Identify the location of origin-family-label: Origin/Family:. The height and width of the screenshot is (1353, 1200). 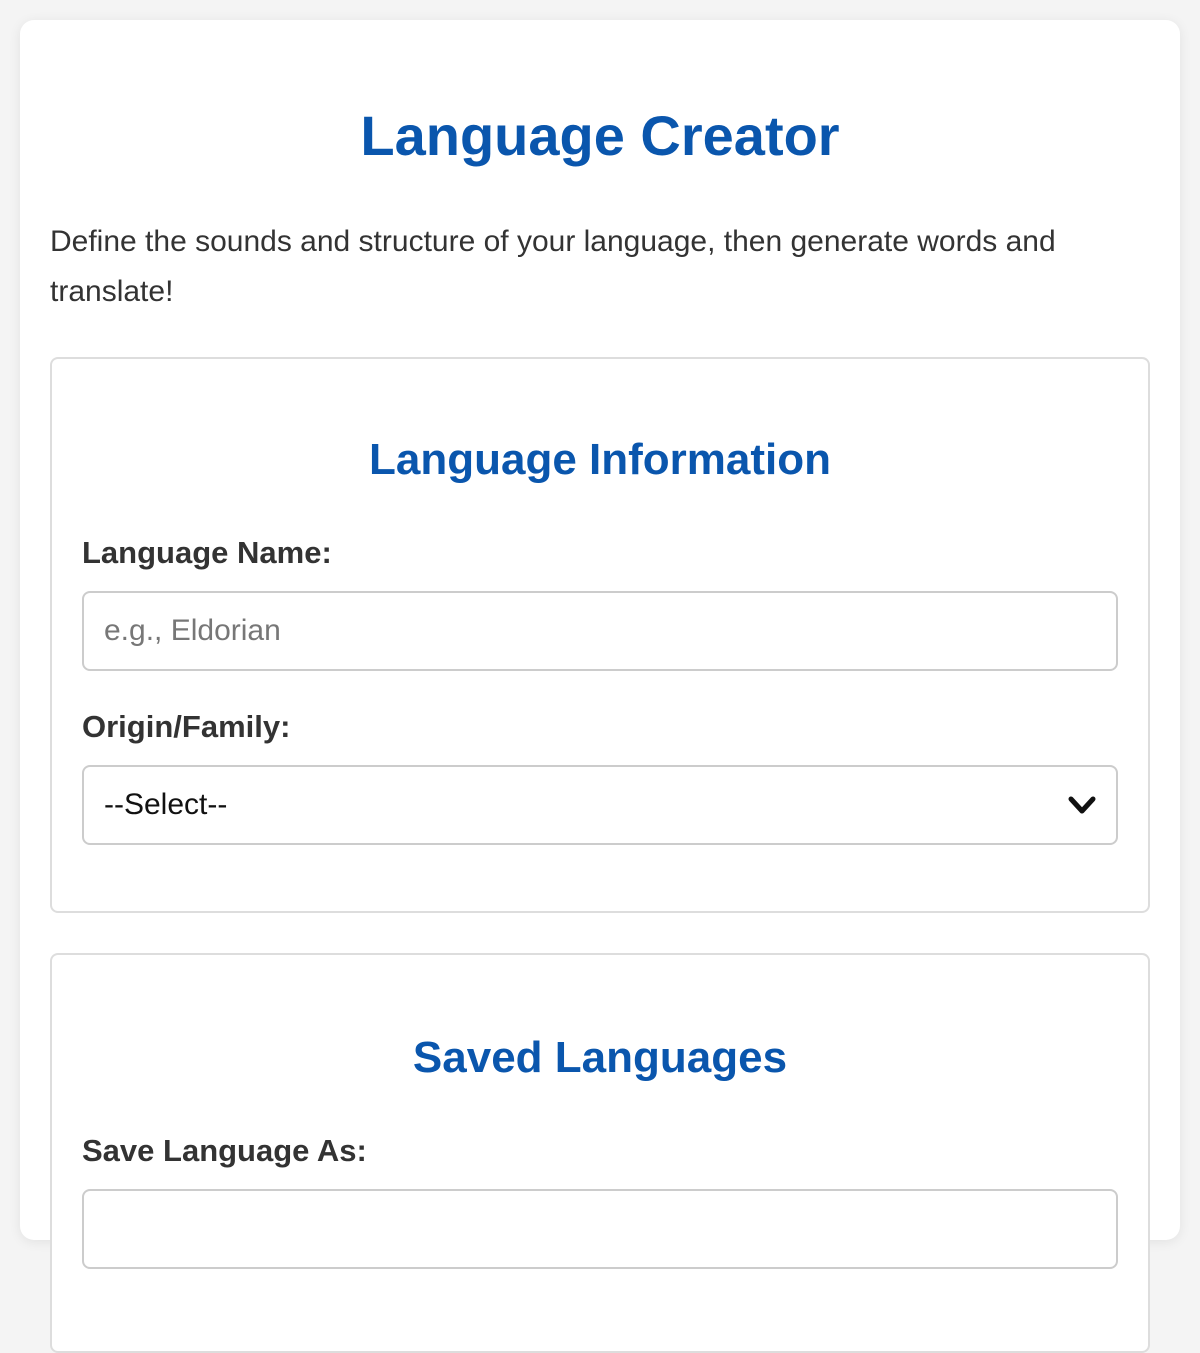
(186, 726).